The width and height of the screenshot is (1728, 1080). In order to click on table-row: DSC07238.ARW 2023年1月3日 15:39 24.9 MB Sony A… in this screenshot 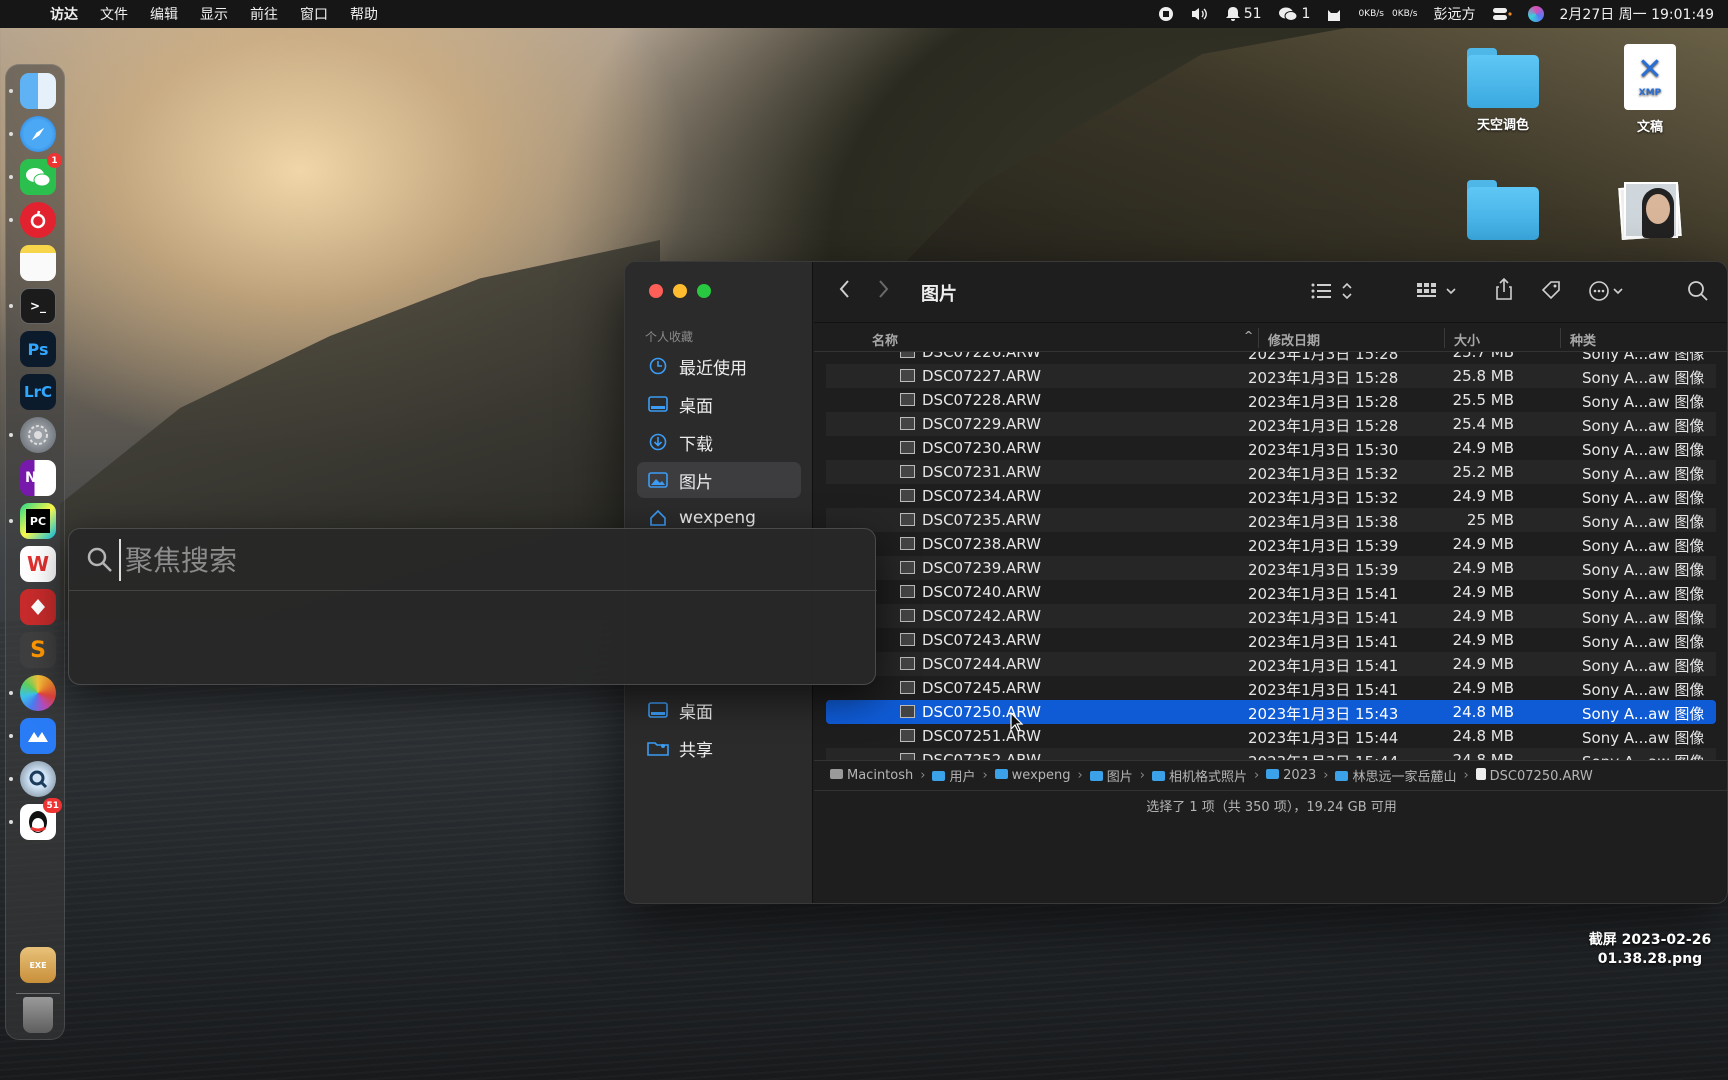, I will do `click(1271, 544)`.